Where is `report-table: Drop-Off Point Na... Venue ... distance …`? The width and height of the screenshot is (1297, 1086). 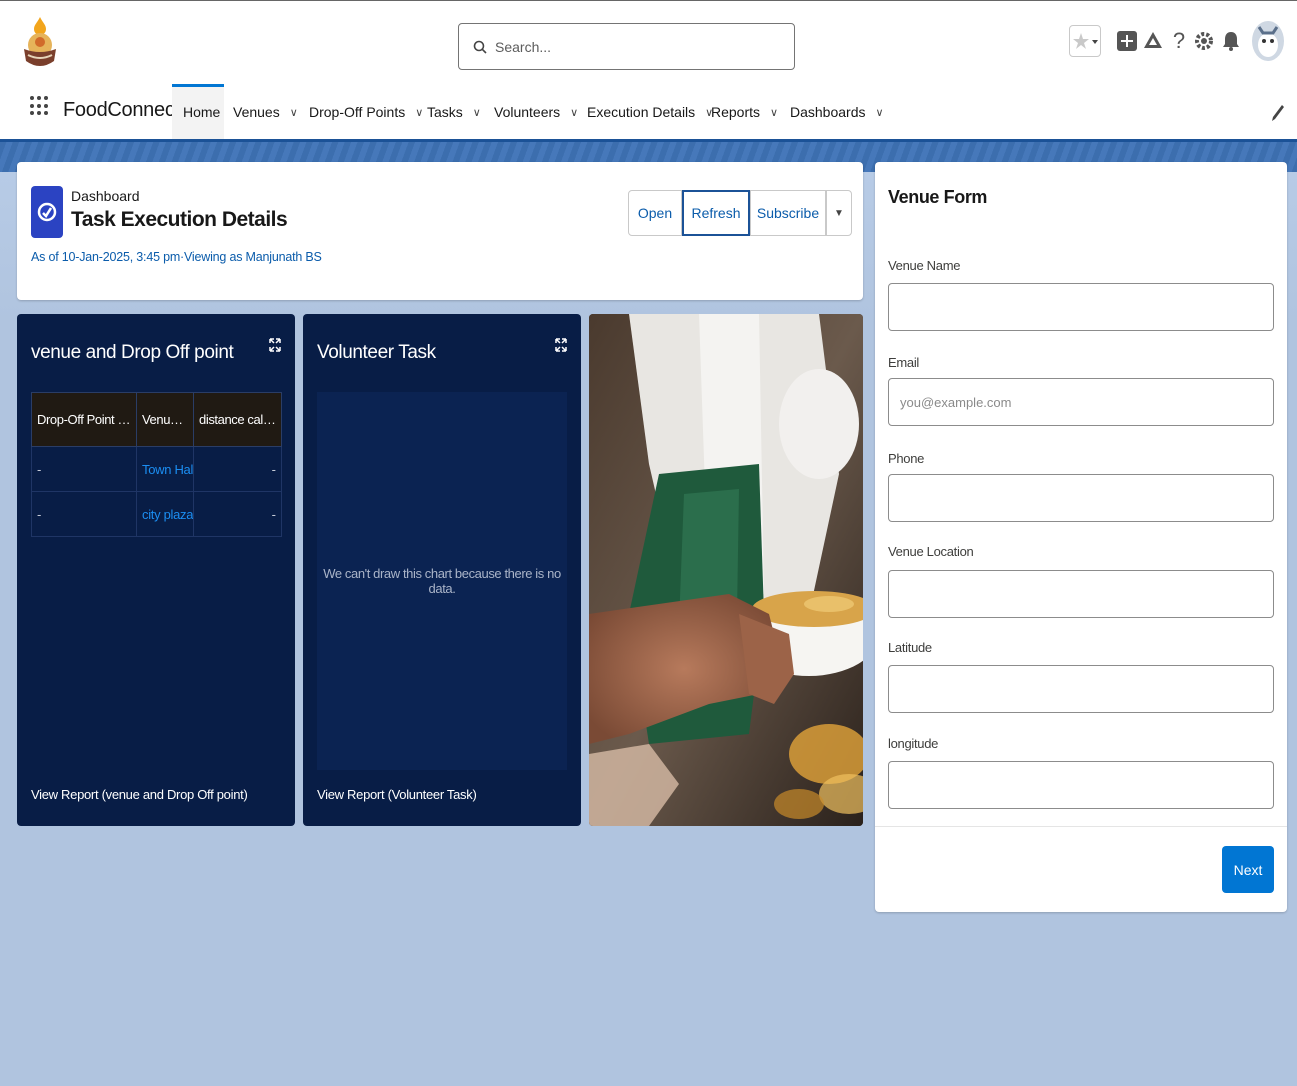 report-table: Drop-Off Point Na... Venue ... distance … is located at coordinates (156, 464).